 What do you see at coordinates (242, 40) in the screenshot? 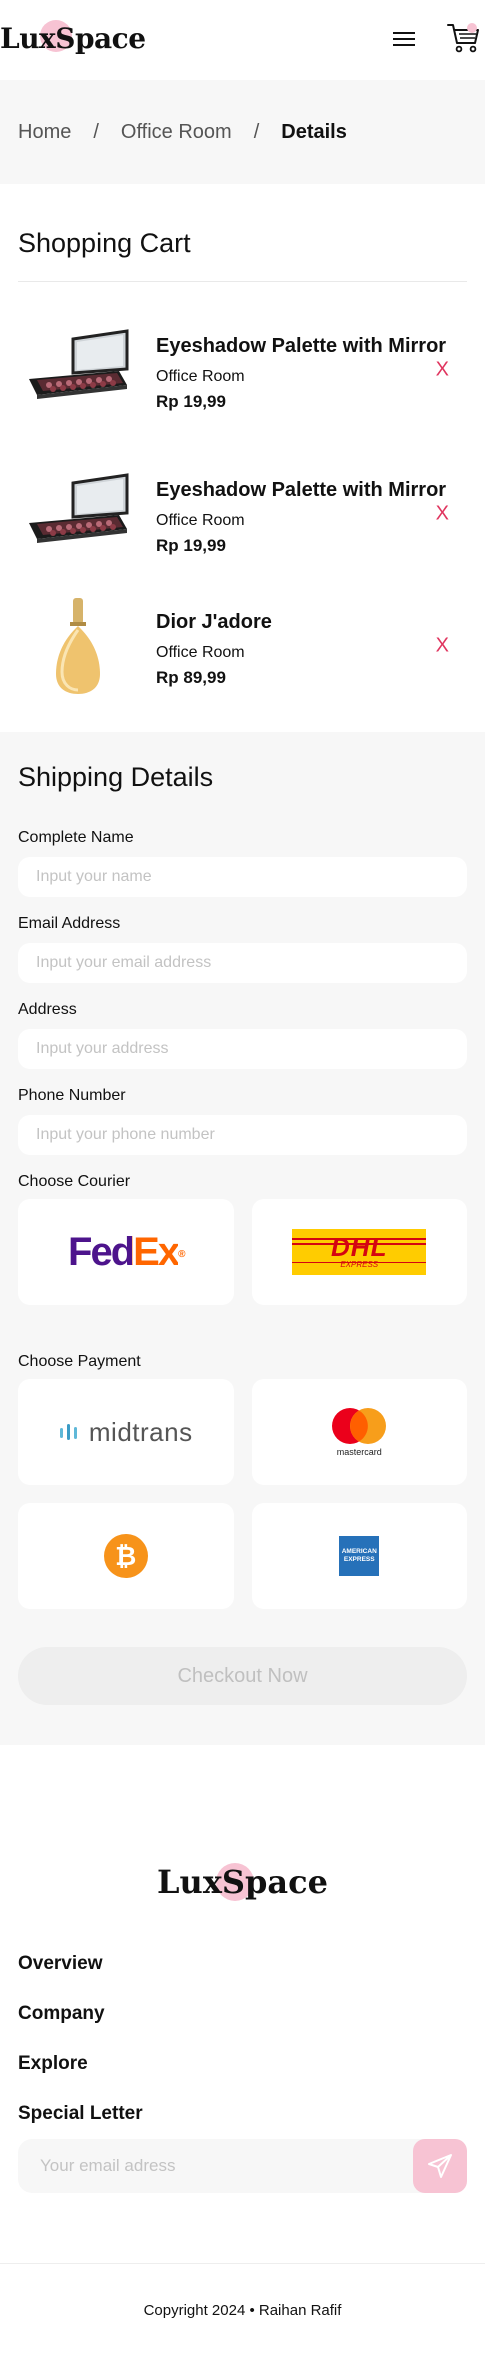
I see `site-header: LuxSpace` at bounding box center [242, 40].